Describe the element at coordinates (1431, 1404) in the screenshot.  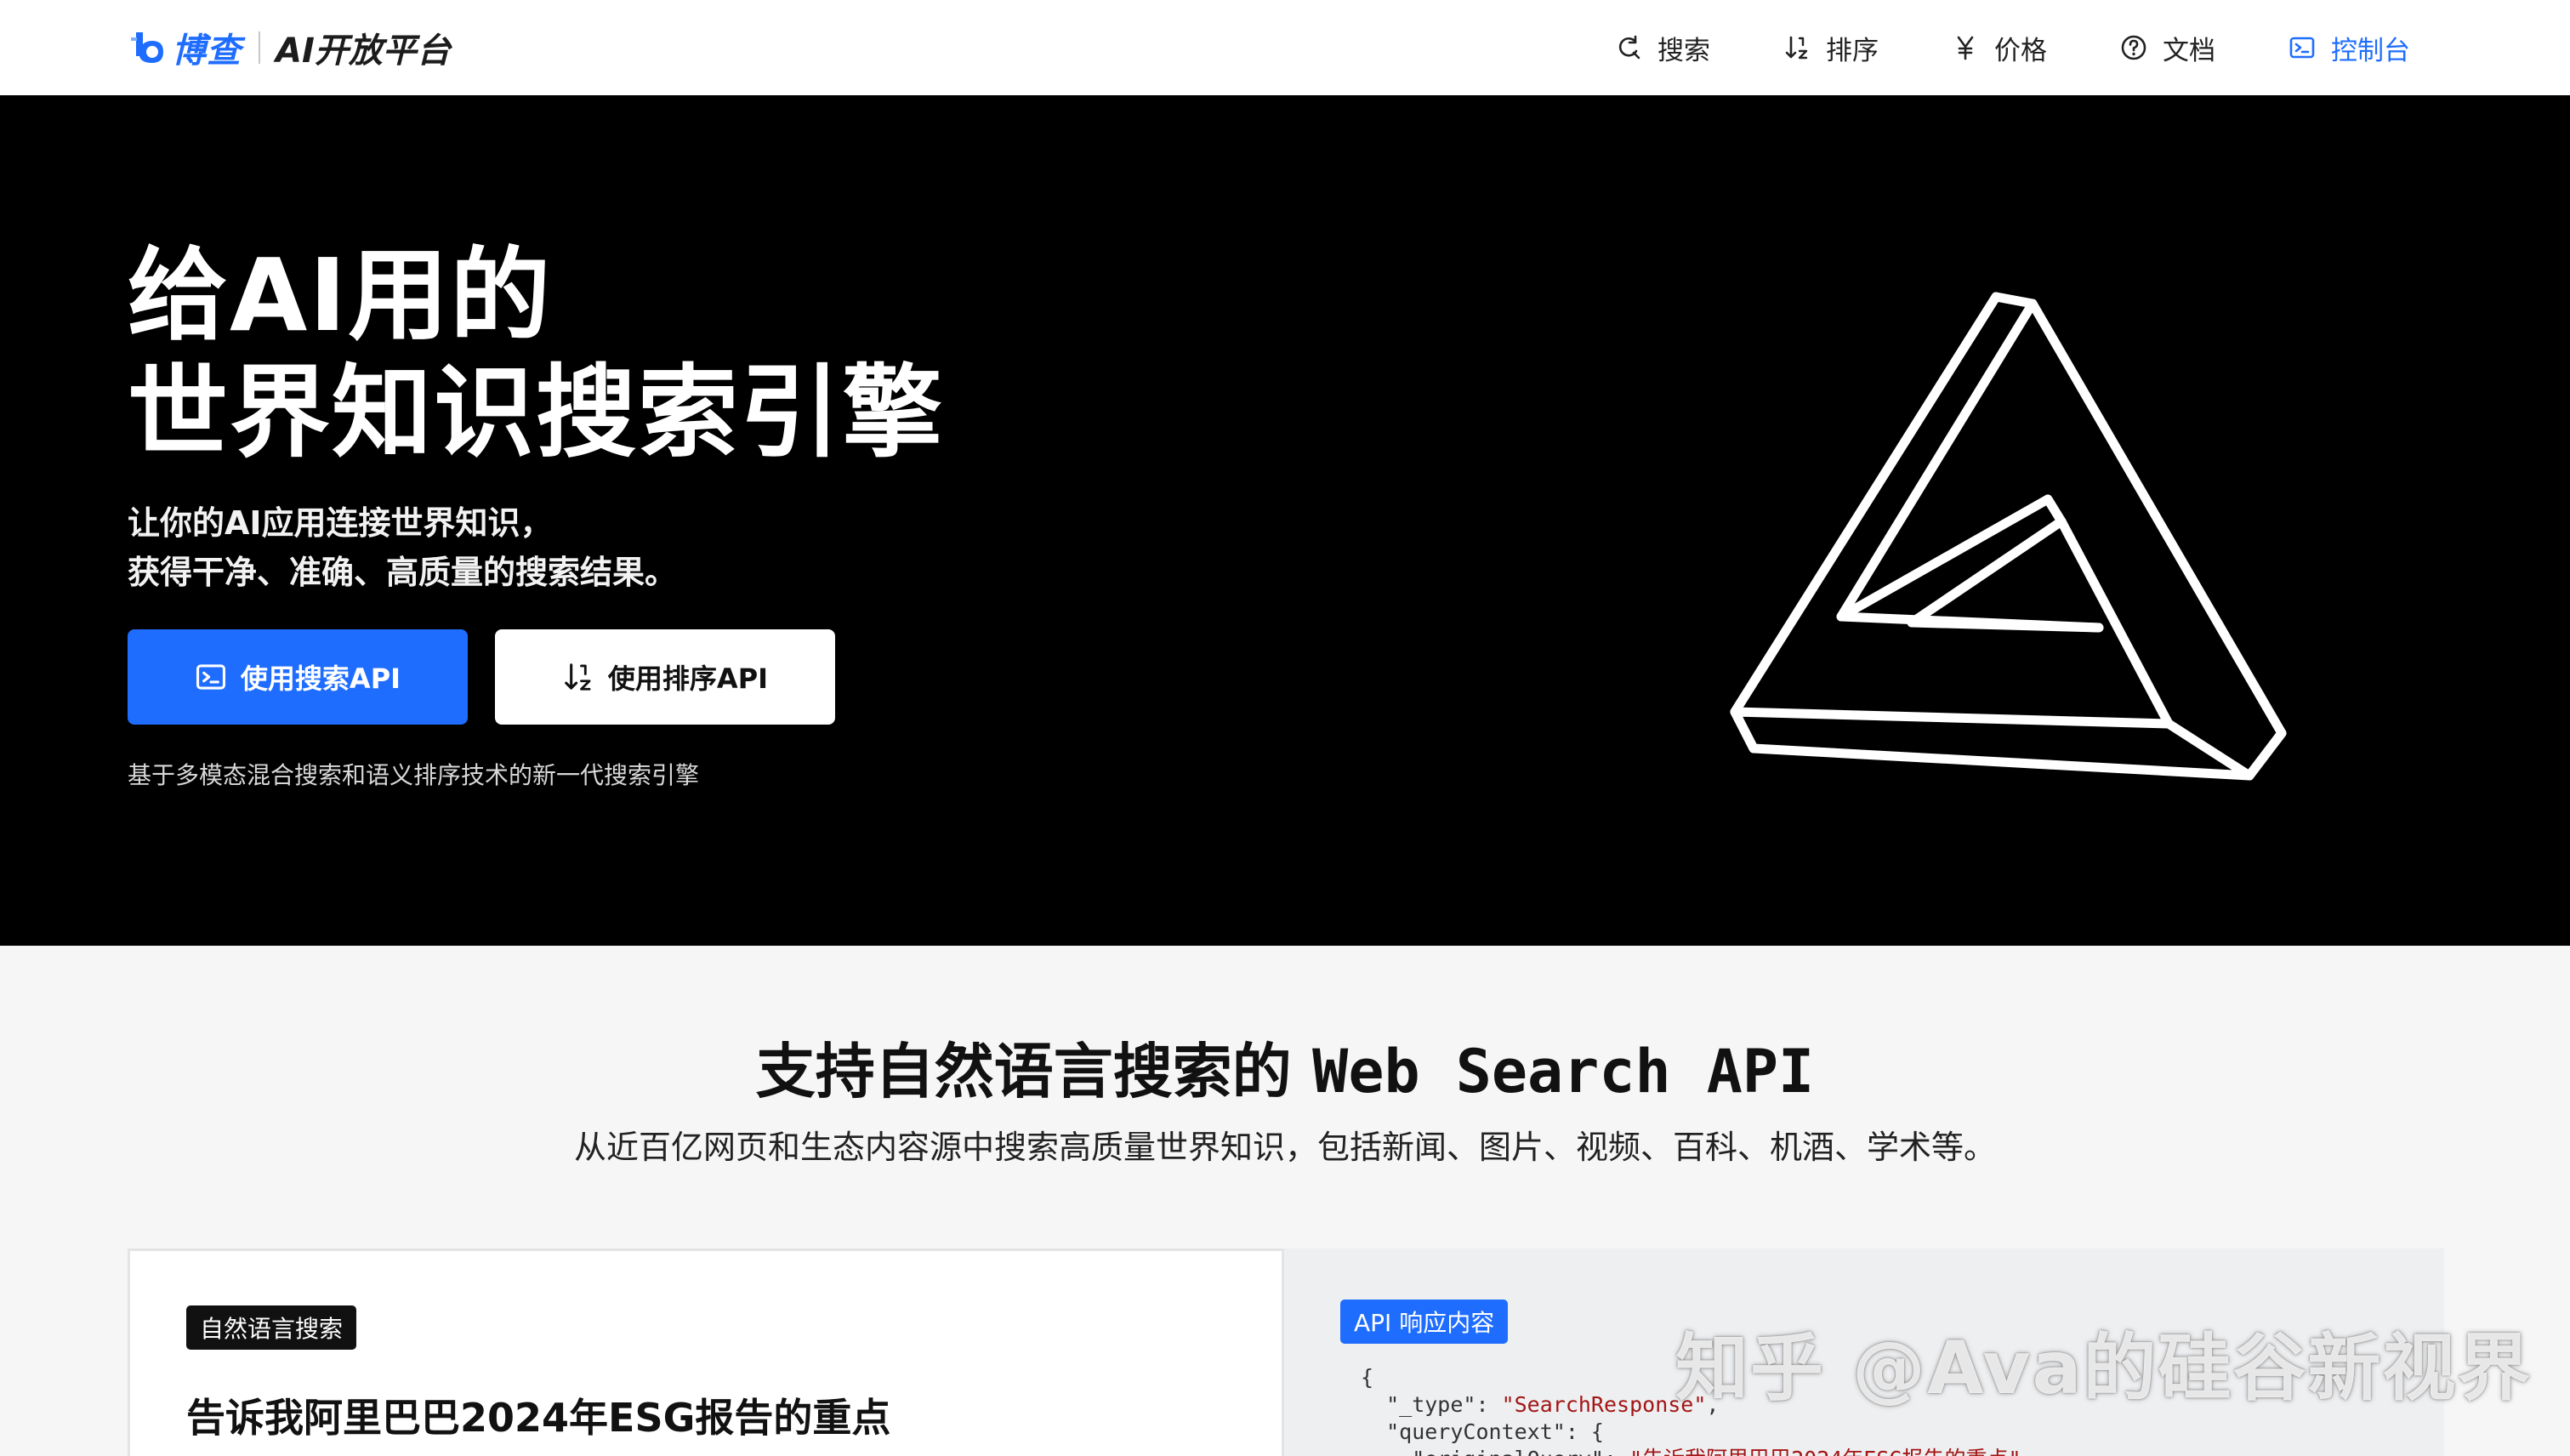
I see `code-key: "_type":` at that location.